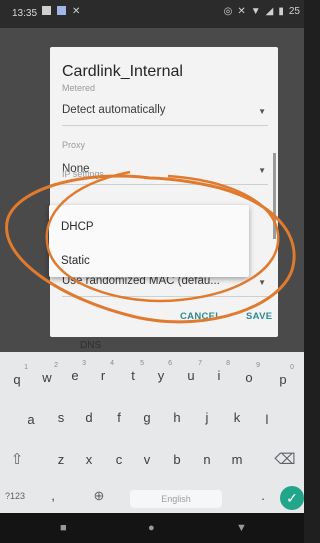  Describe the element at coordinates (79, 88) in the screenshot. I see `metered-label: Metered` at that location.